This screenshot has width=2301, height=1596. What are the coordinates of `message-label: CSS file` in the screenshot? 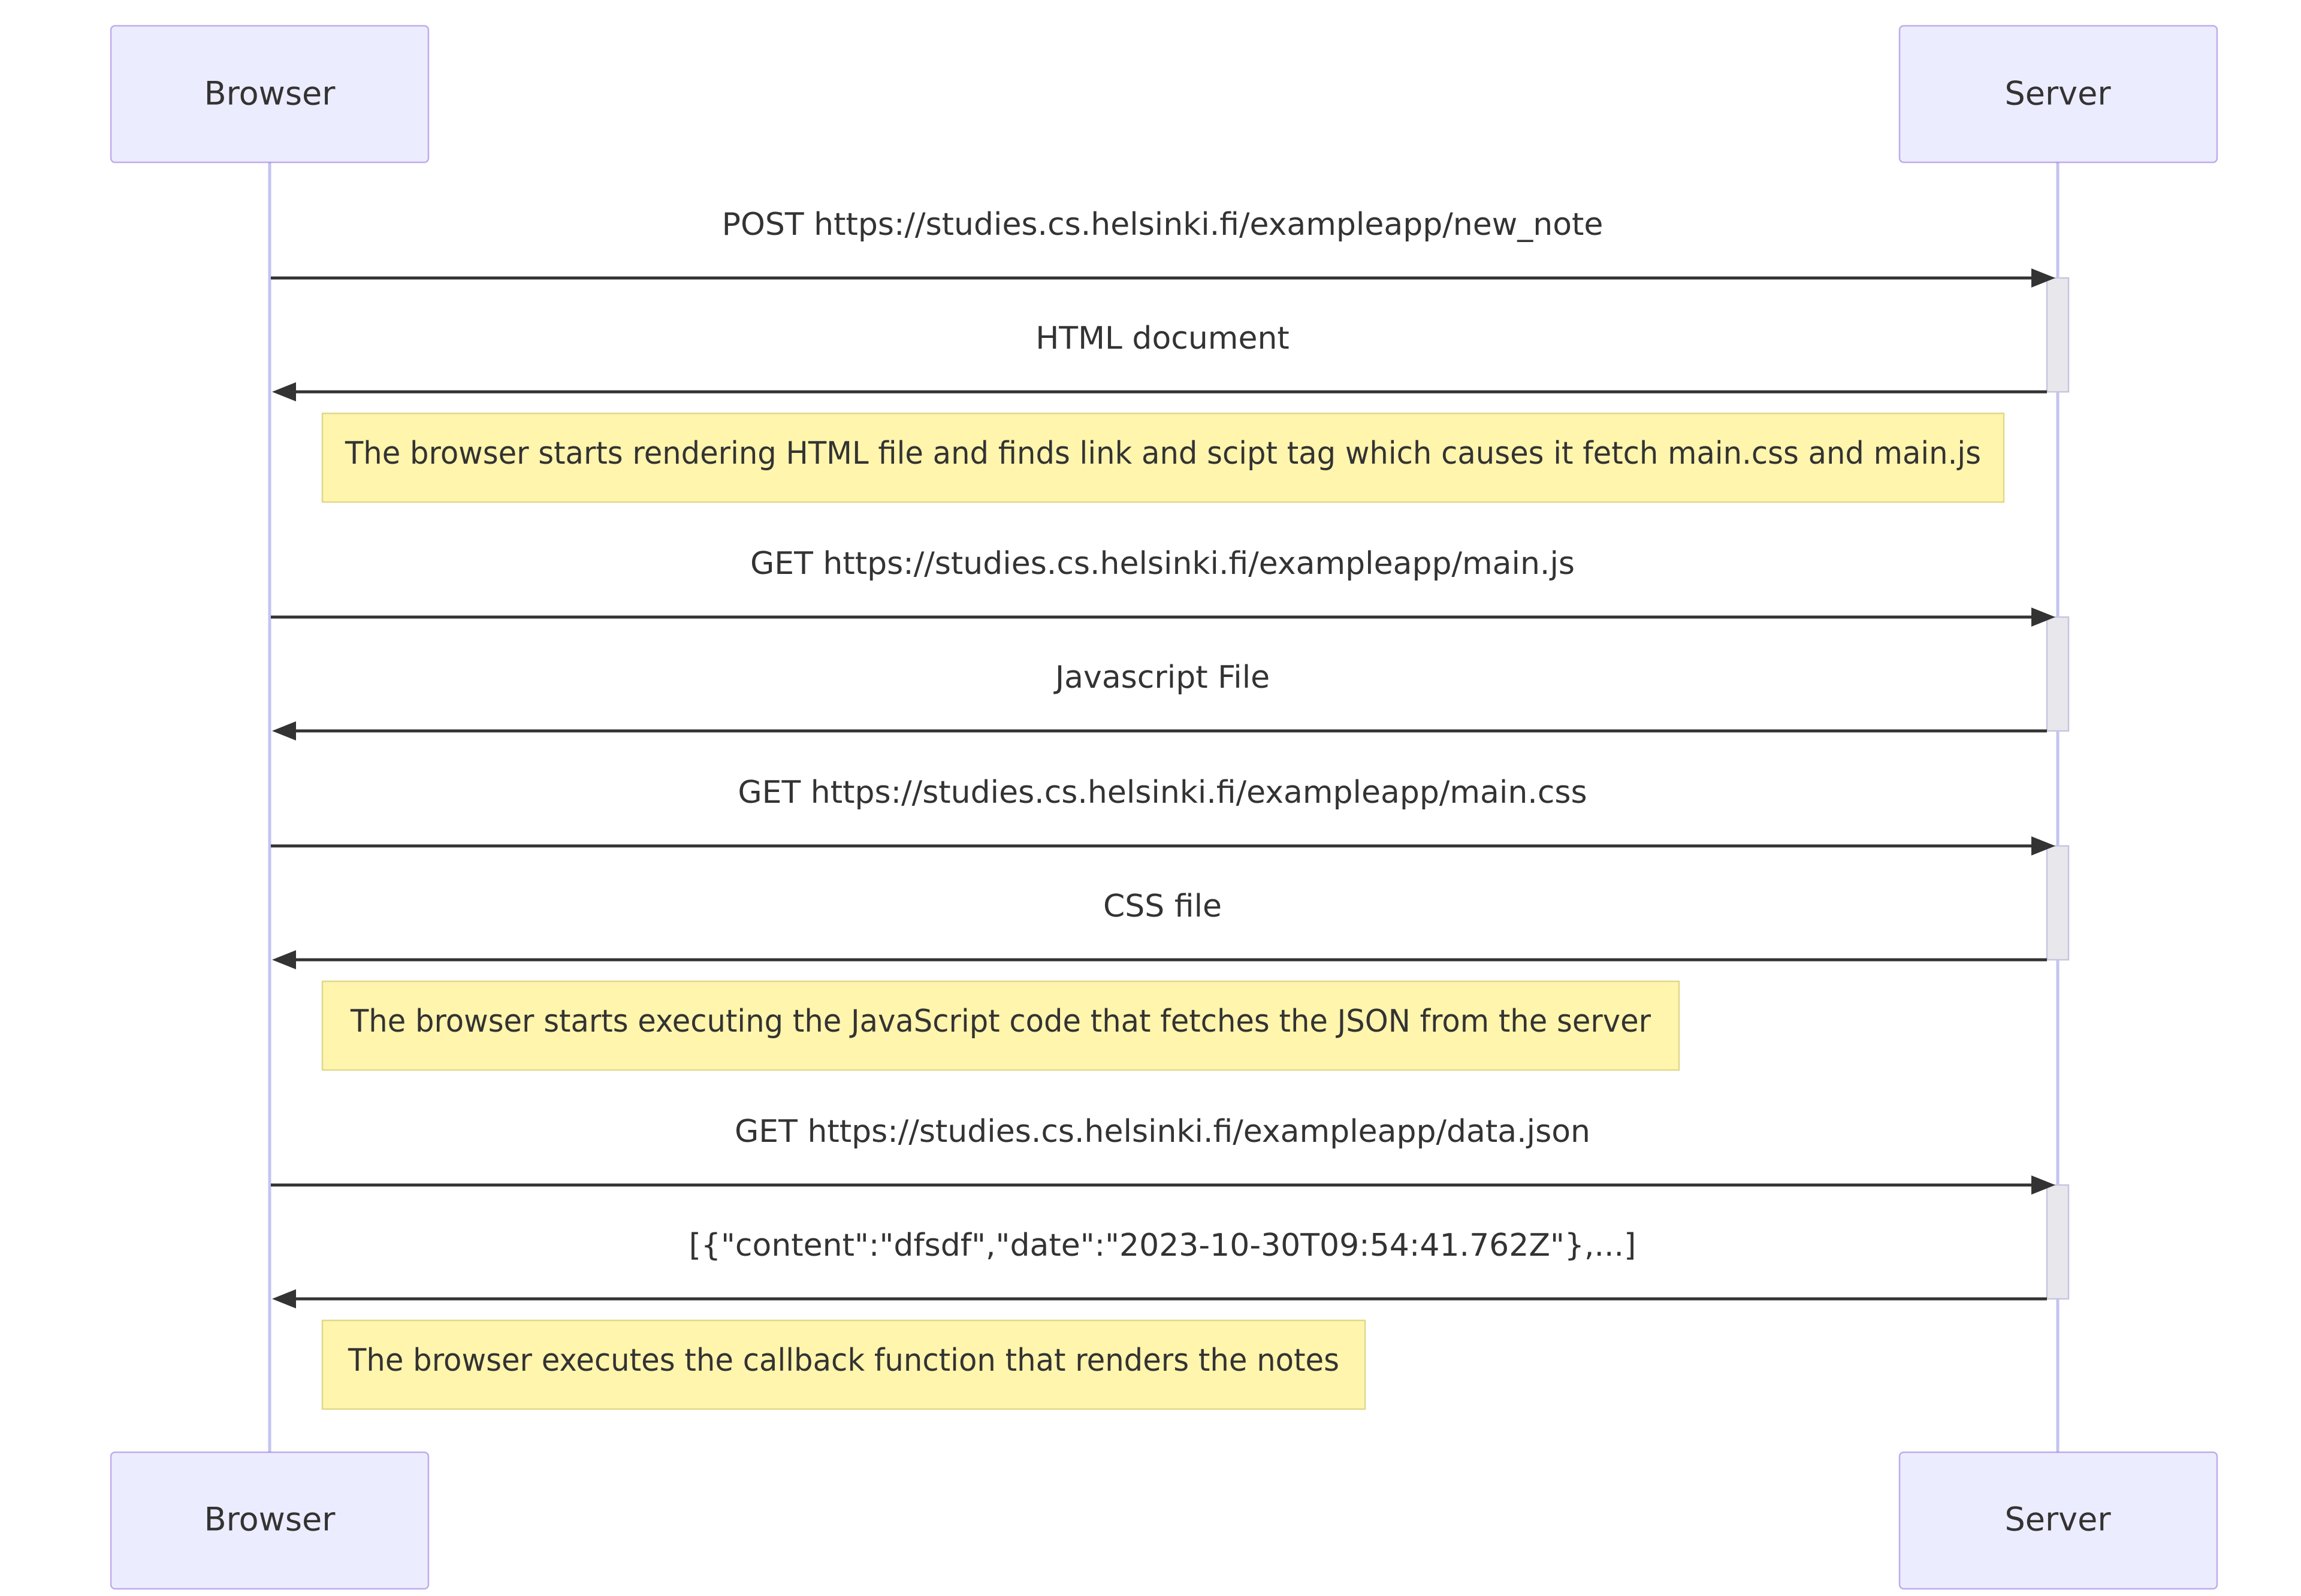 It's located at (1163, 906).